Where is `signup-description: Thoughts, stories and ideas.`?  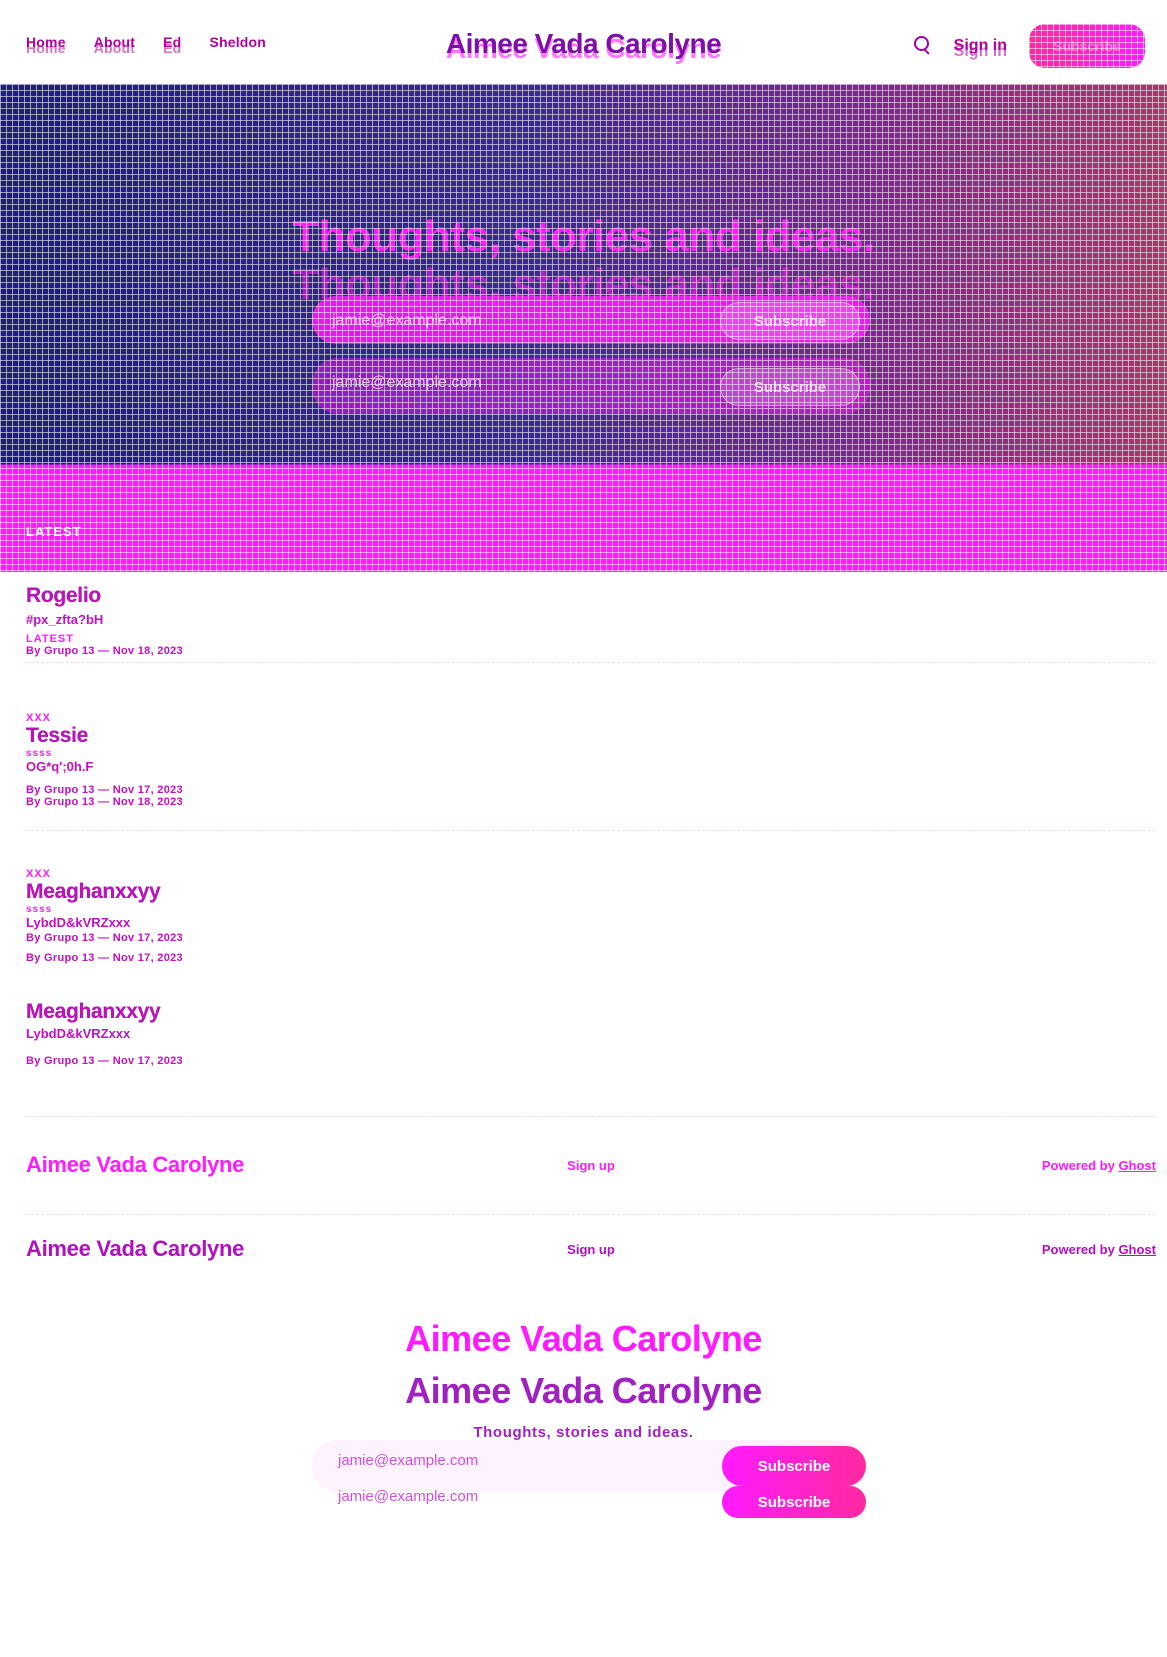
signup-description: Thoughts, stories and ideas. is located at coordinates (583, 1432).